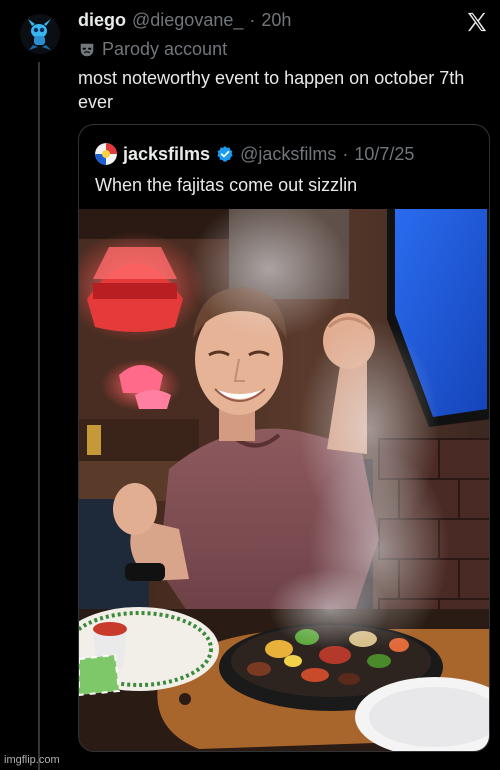 This screenshot has height=770, width=500. Describe the element at coordinates (288, 154) in the screenshot. I see `quoted-author-handle: @jacksfilms` at that location.